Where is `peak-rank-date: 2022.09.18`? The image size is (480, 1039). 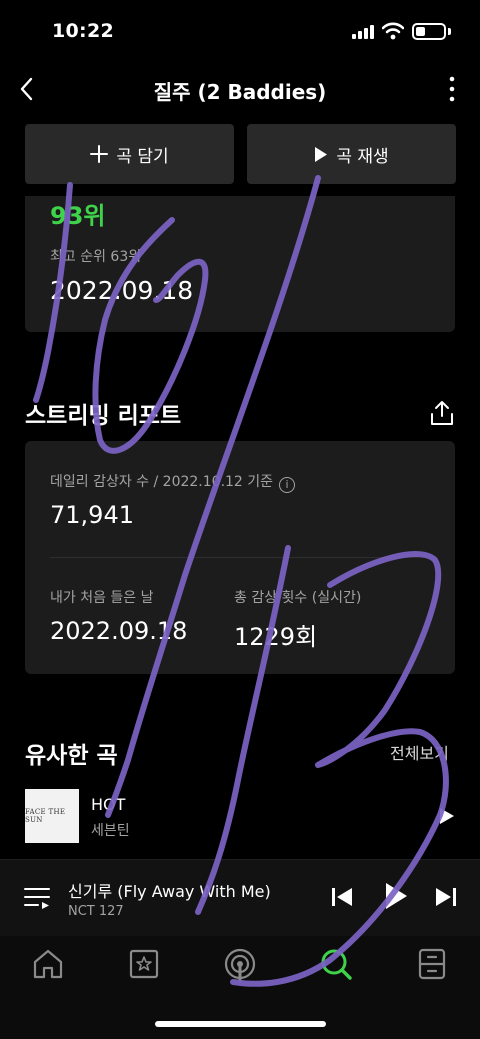
peak-rank-date: 2022.09.18 is located at coordinates (122, 290).